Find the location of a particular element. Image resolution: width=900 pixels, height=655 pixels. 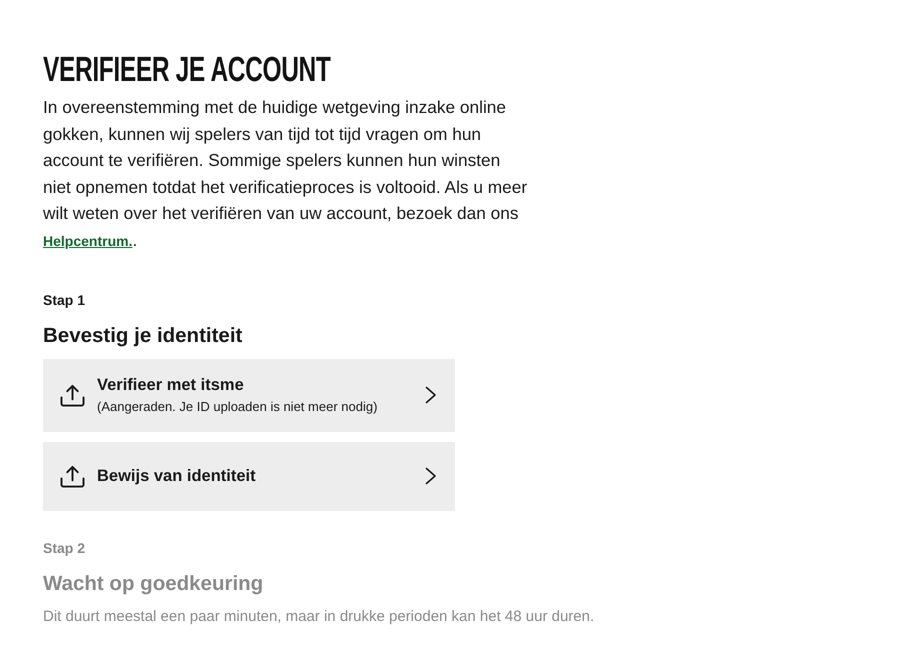

verification-option-button: Bewijs van identiteit is located at coordinates (249, 476).